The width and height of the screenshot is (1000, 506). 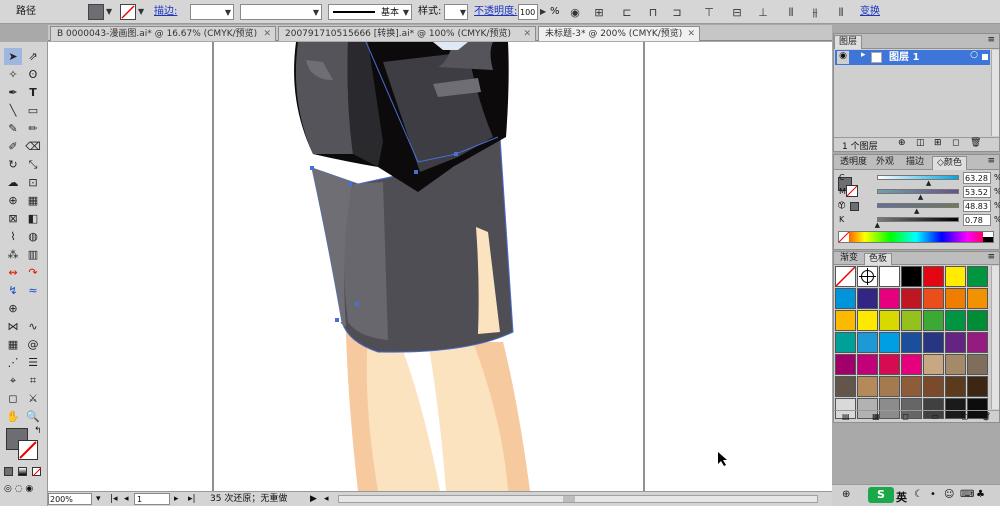 I want to click on new-swatch-icon: ◻, so click(x=965, y=416).